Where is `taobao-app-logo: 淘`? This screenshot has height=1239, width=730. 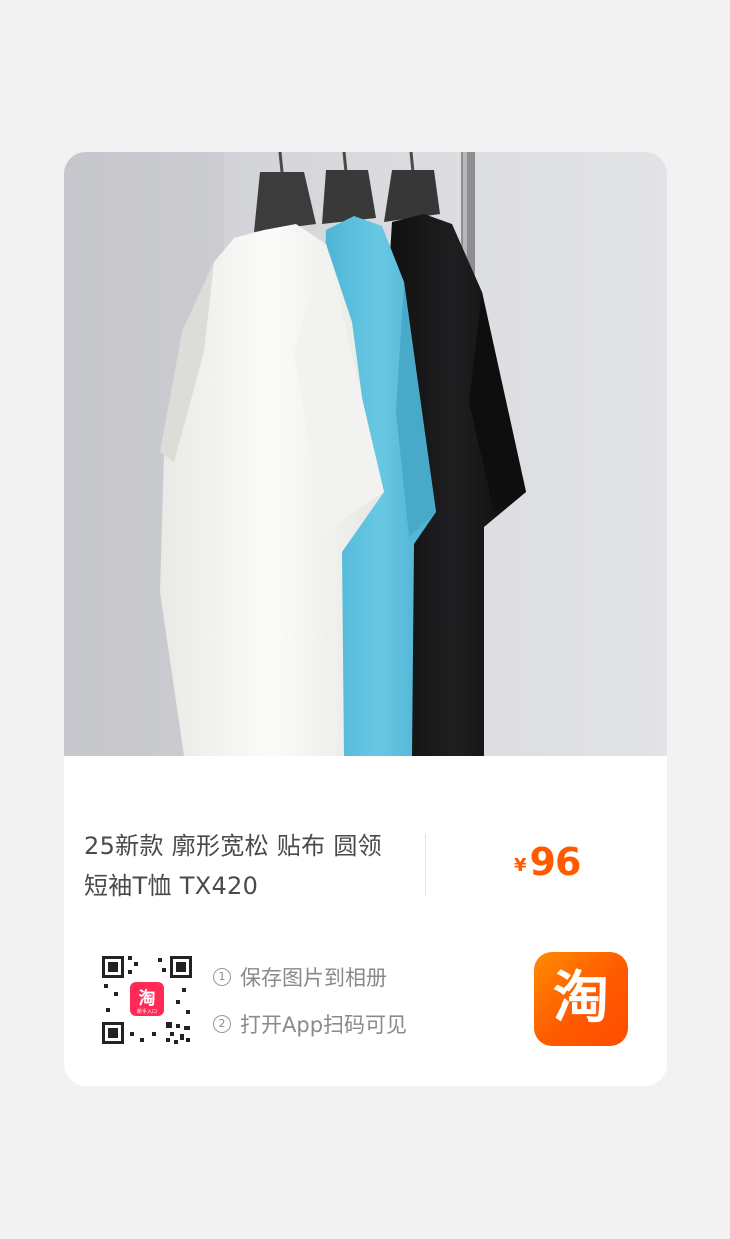
taobao-app-logo: 淘 is located at coordinates (581, 999).